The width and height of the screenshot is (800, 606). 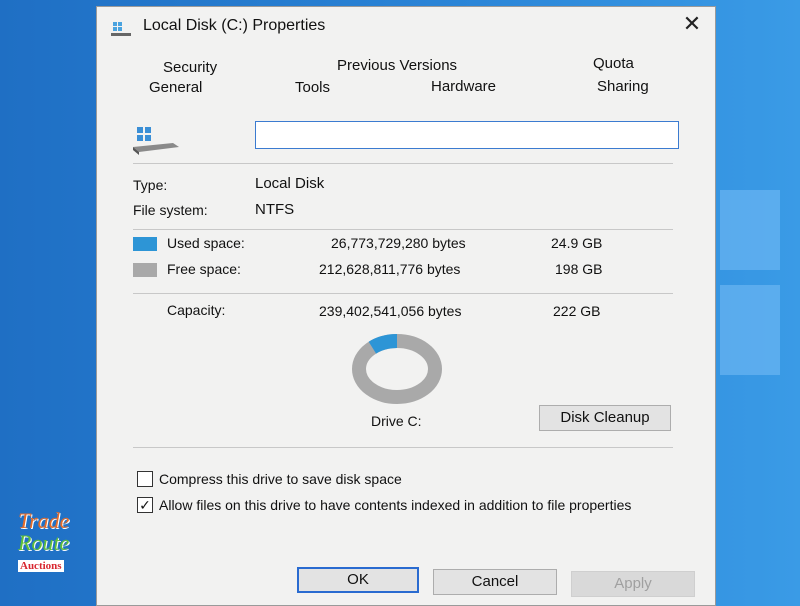 I want to click on free-space-label: Free space:, so click(x=204, y=269).